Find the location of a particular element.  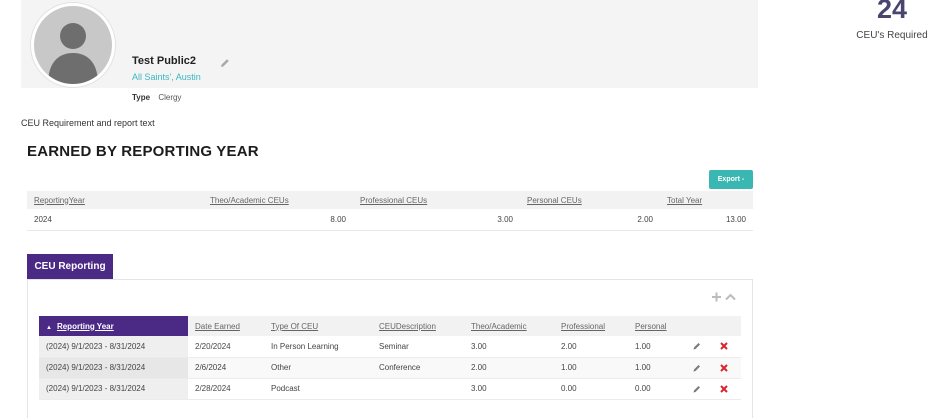

ceu-required-label: CEU's Required is located at coordinates (892, 35).